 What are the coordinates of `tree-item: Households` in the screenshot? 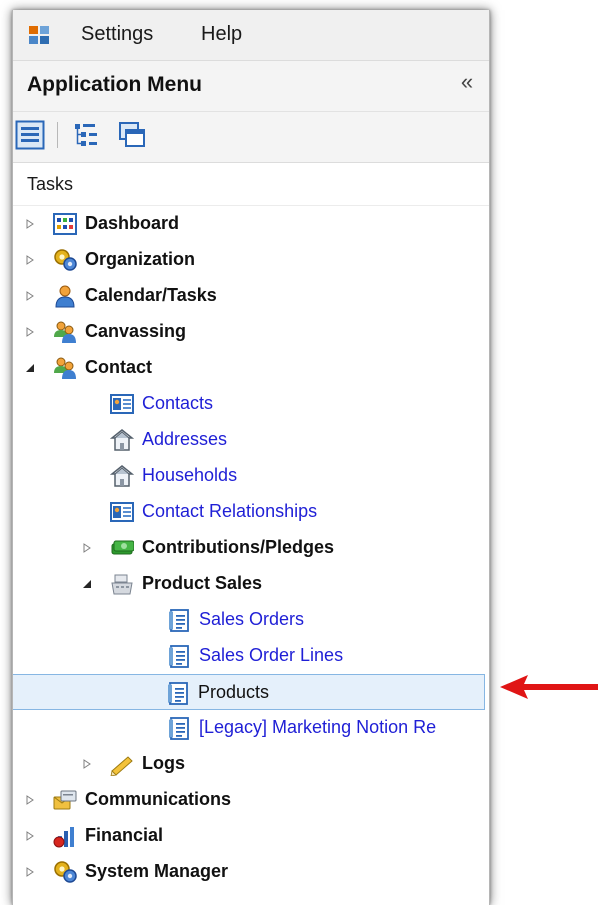 It's located at (251, 476).